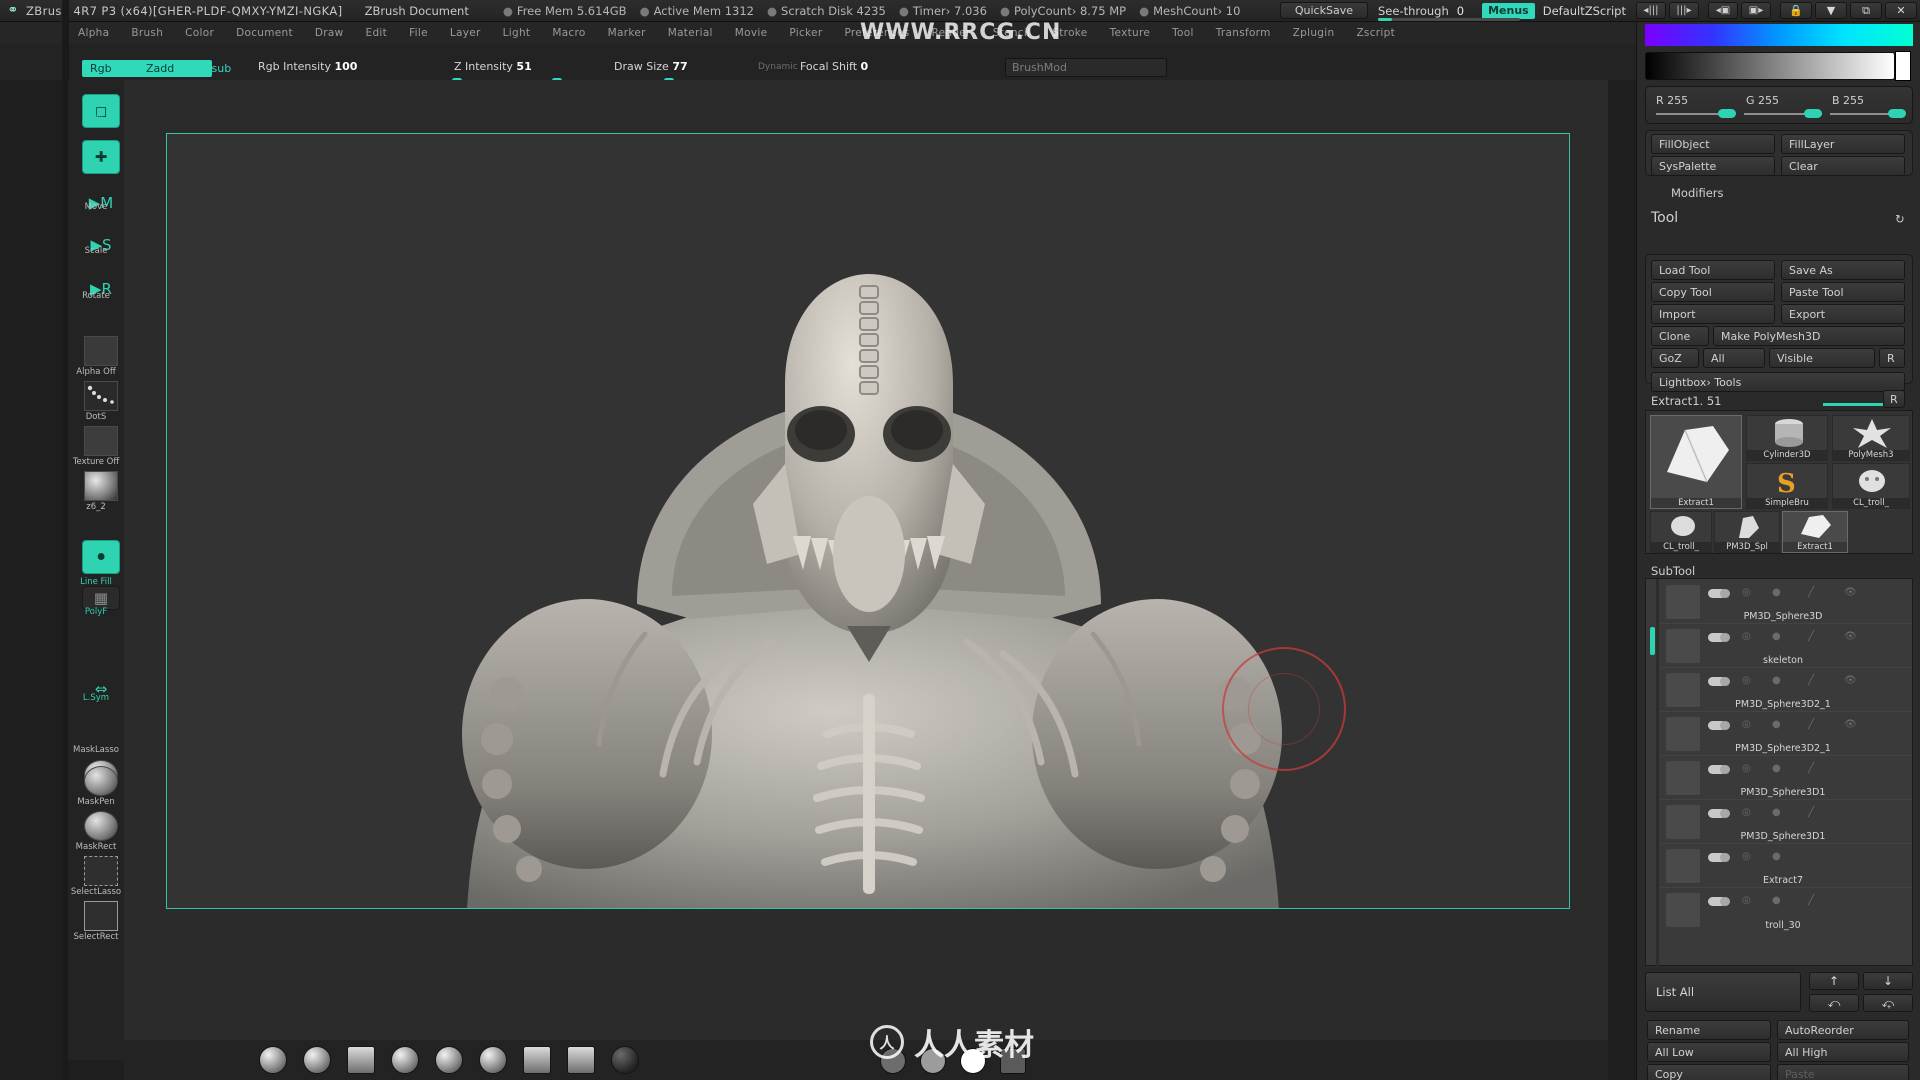 This screenshot has width=1920, height=1080. What do you see at coordinates (1709, 1030) in the screenshot?
I see `rename-button: Rename` at bounding box center [1709, 1030].